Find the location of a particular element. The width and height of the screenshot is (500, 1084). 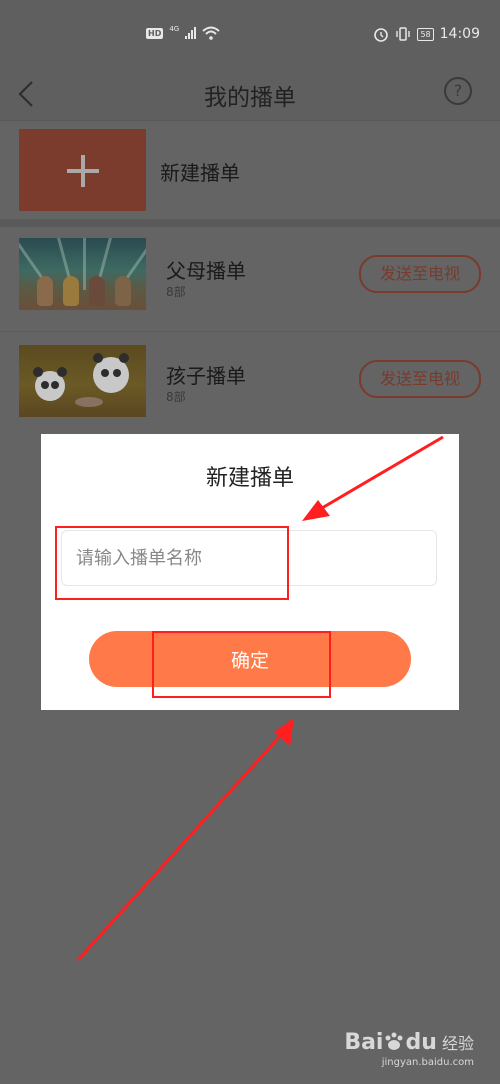

playlist-item: 孩子播单 8部 发送至电视 is located at coordinates (250, 384).